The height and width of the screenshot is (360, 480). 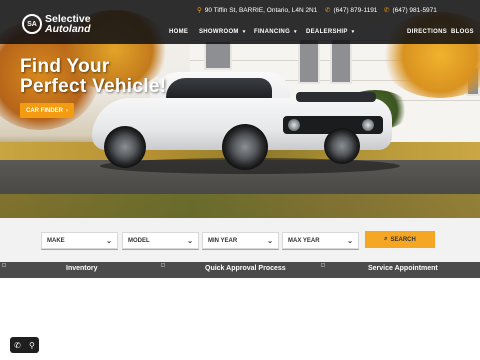 I want to click on hero-headline-emphasis: Perfect Vehicle!, so click(x=93, y=86).